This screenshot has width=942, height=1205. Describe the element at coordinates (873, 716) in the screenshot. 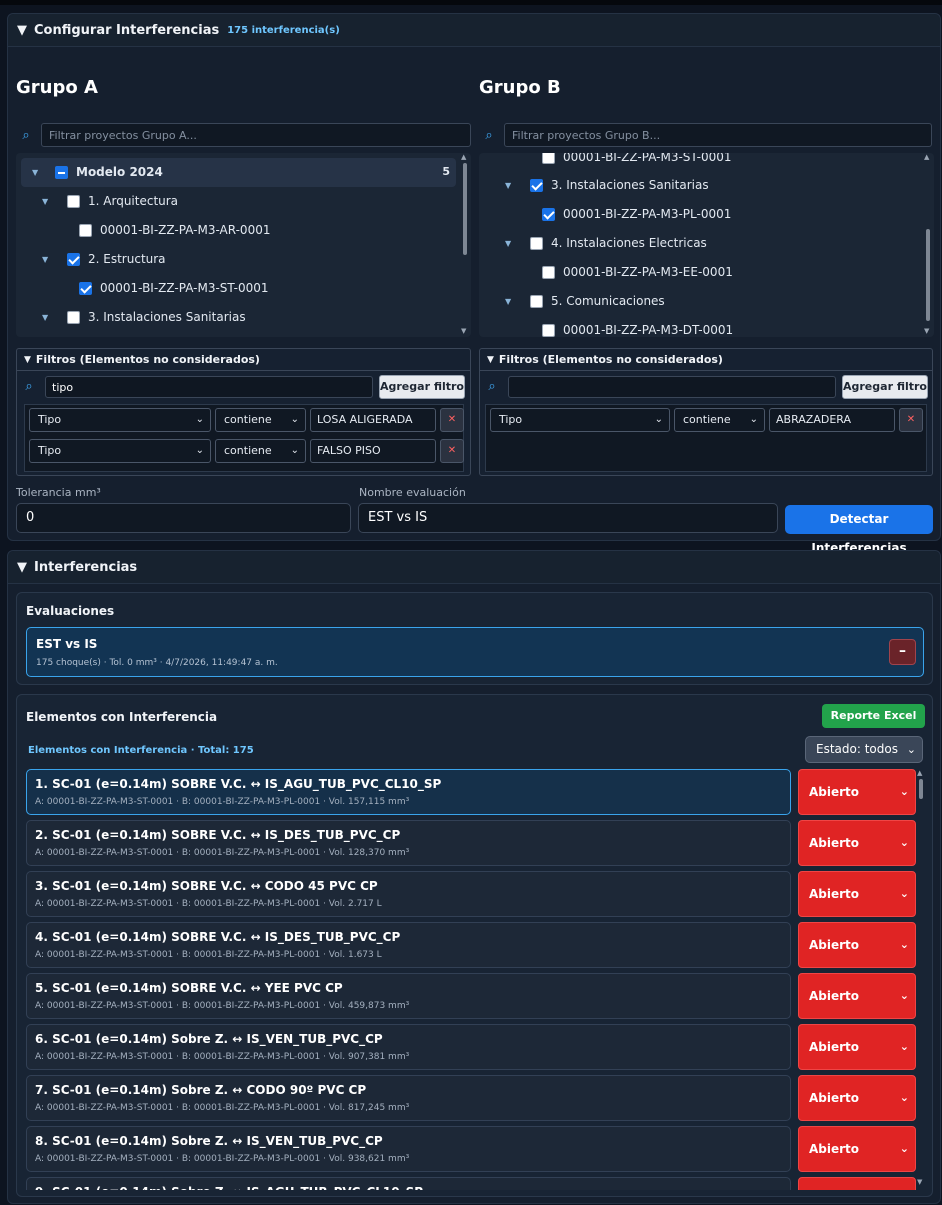

I see `excel-report-button: Reporte Excel` at that location.